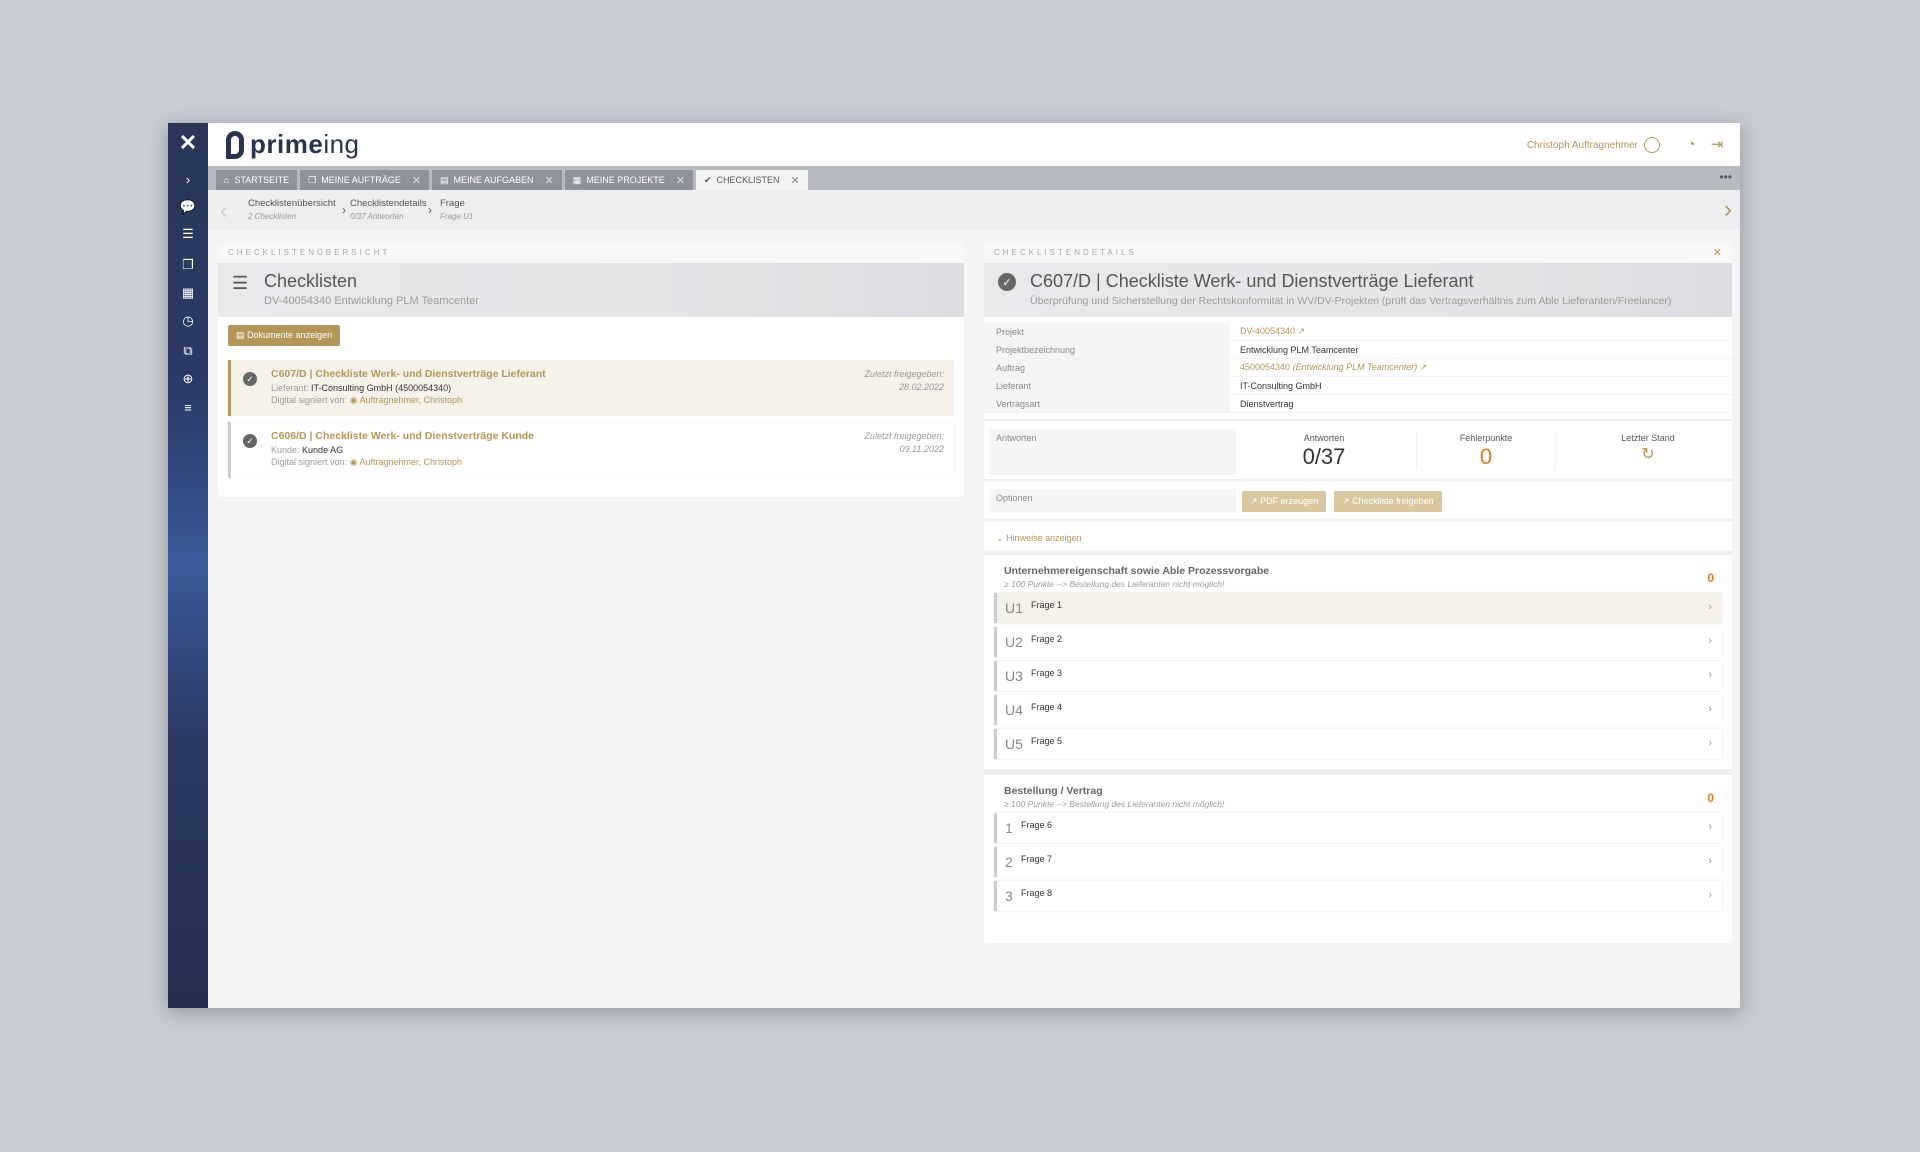 This screenshot has width=1920, height=1152. I want to click on back-chevron-icon: ‹, so click(223, 211).